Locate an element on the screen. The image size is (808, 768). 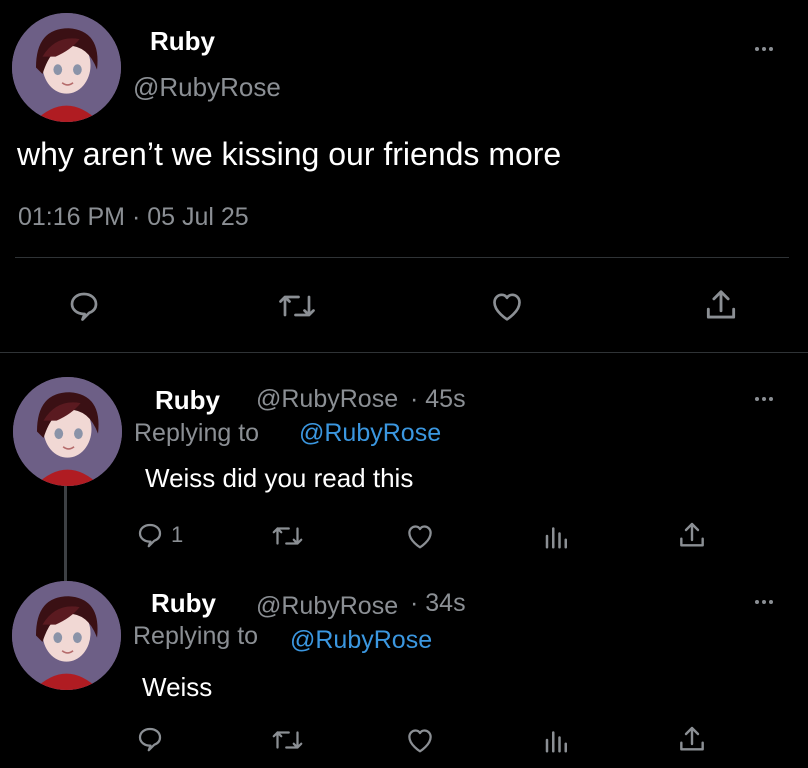
main-timestamp: 01:16 PM · 05 Jul 25 is located at coordinates (133, 217).